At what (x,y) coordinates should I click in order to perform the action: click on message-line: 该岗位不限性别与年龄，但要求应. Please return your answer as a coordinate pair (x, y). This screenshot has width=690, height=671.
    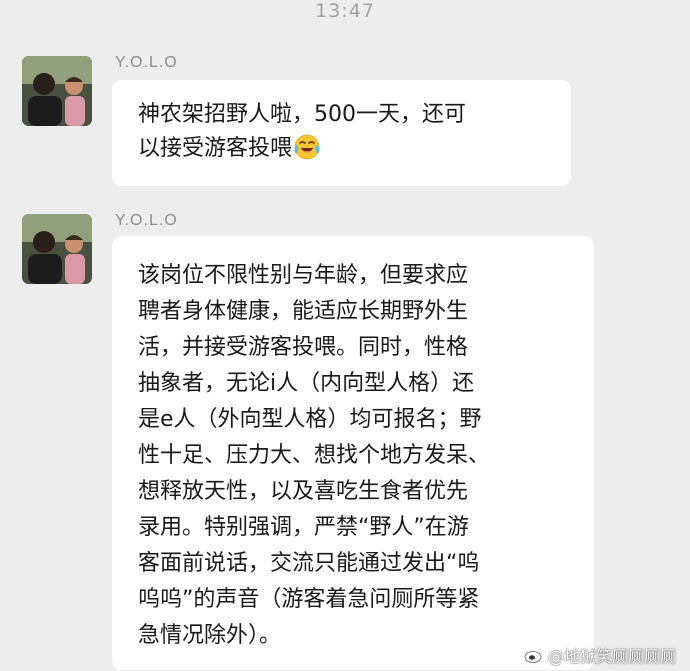
    Looking at the image, I should click on (303, 275).